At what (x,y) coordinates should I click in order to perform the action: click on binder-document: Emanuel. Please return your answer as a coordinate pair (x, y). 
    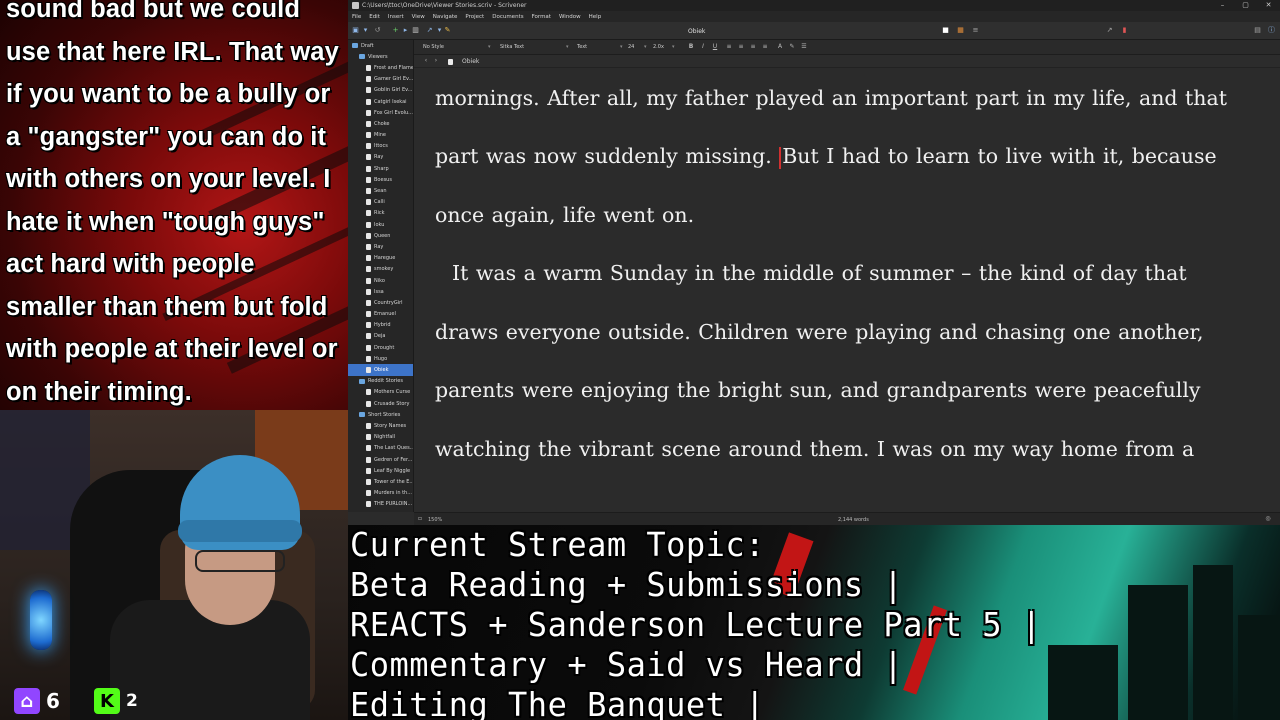
    Looking at the image, I should click on (380, 314).